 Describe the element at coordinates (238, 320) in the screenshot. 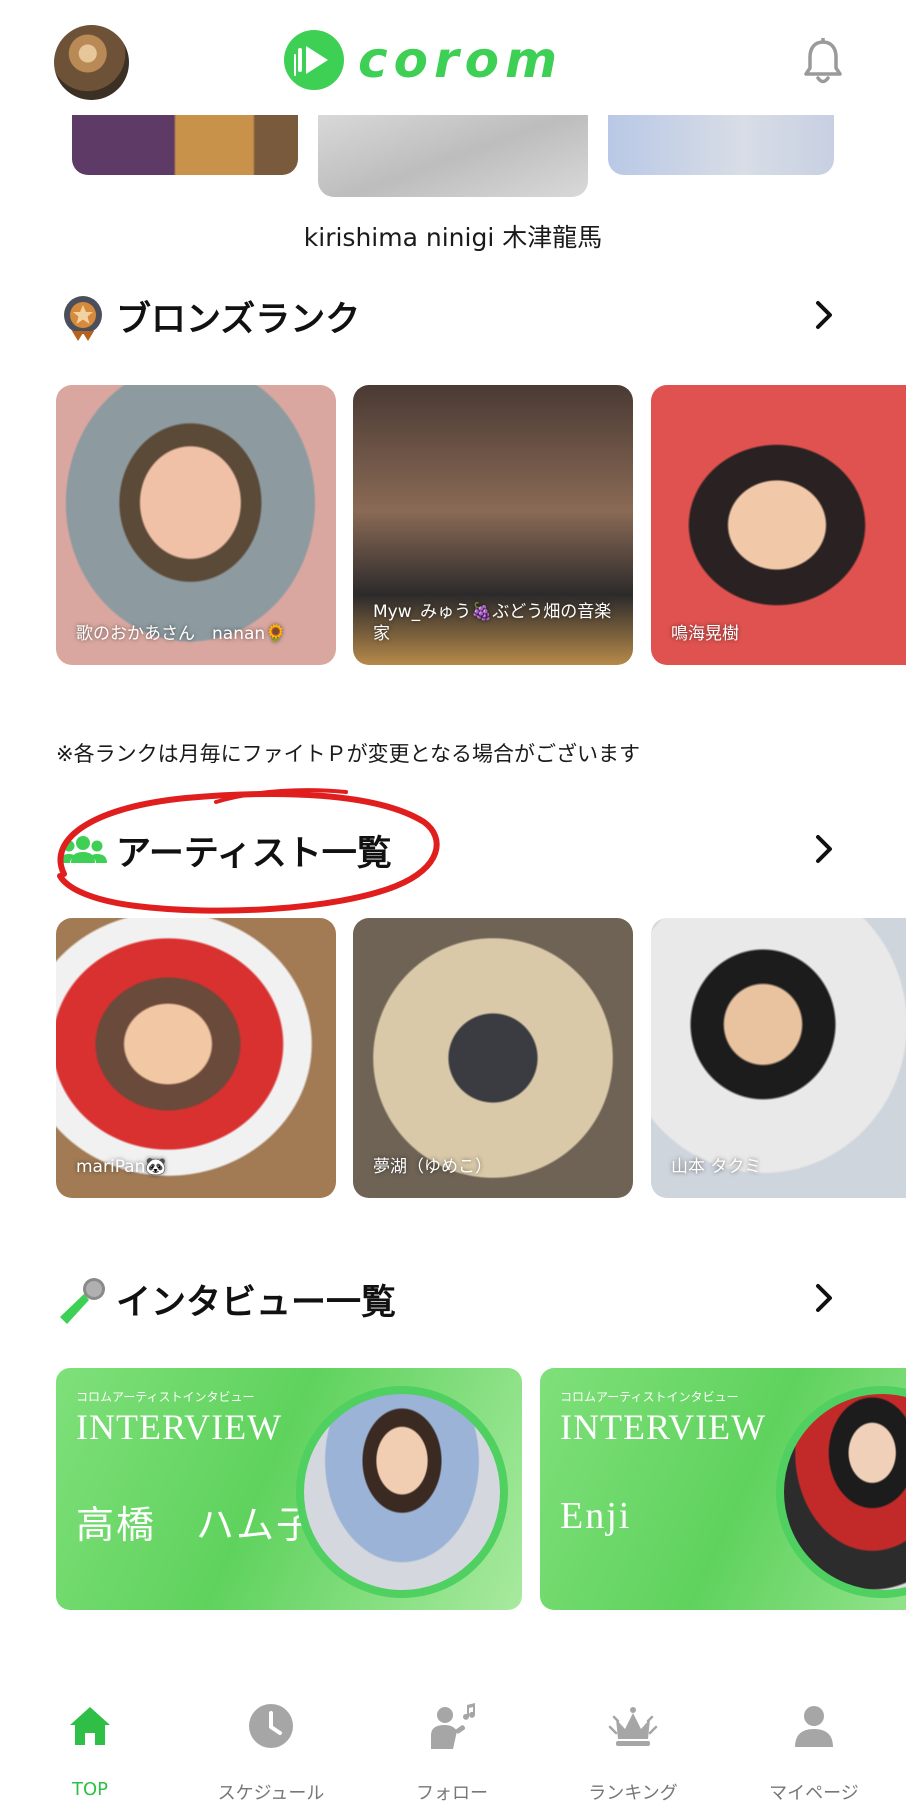

I see `section-title: ブロンズランク` at that location.